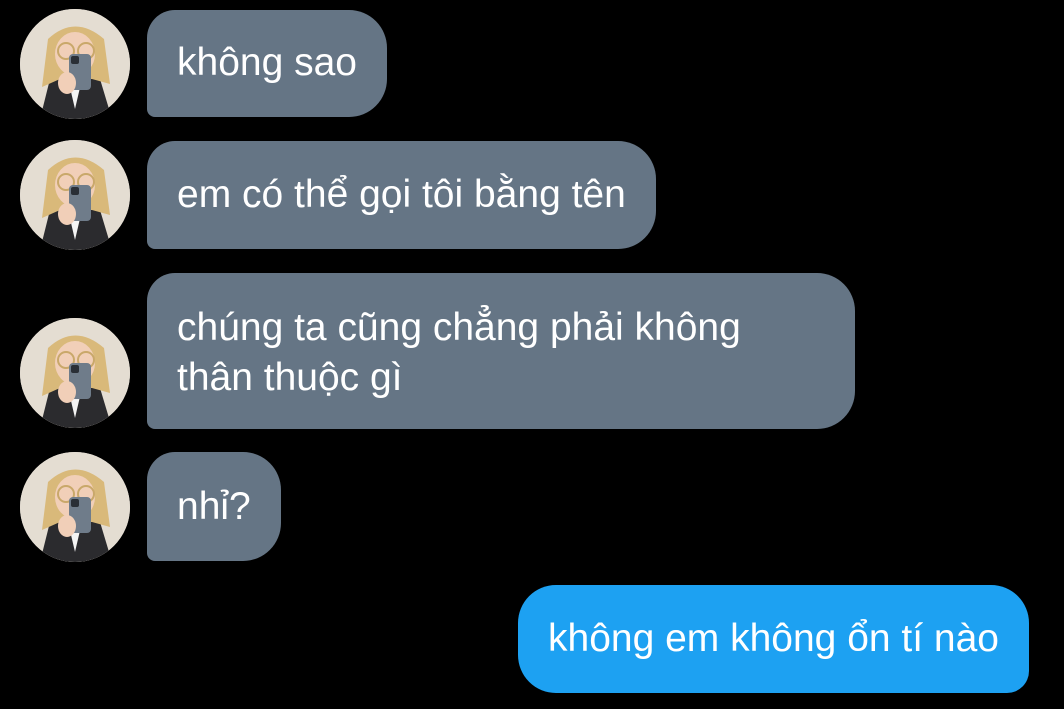 The image size is (1064, 709). I want to click on message-text: nhỉ?, so click(214, 506).